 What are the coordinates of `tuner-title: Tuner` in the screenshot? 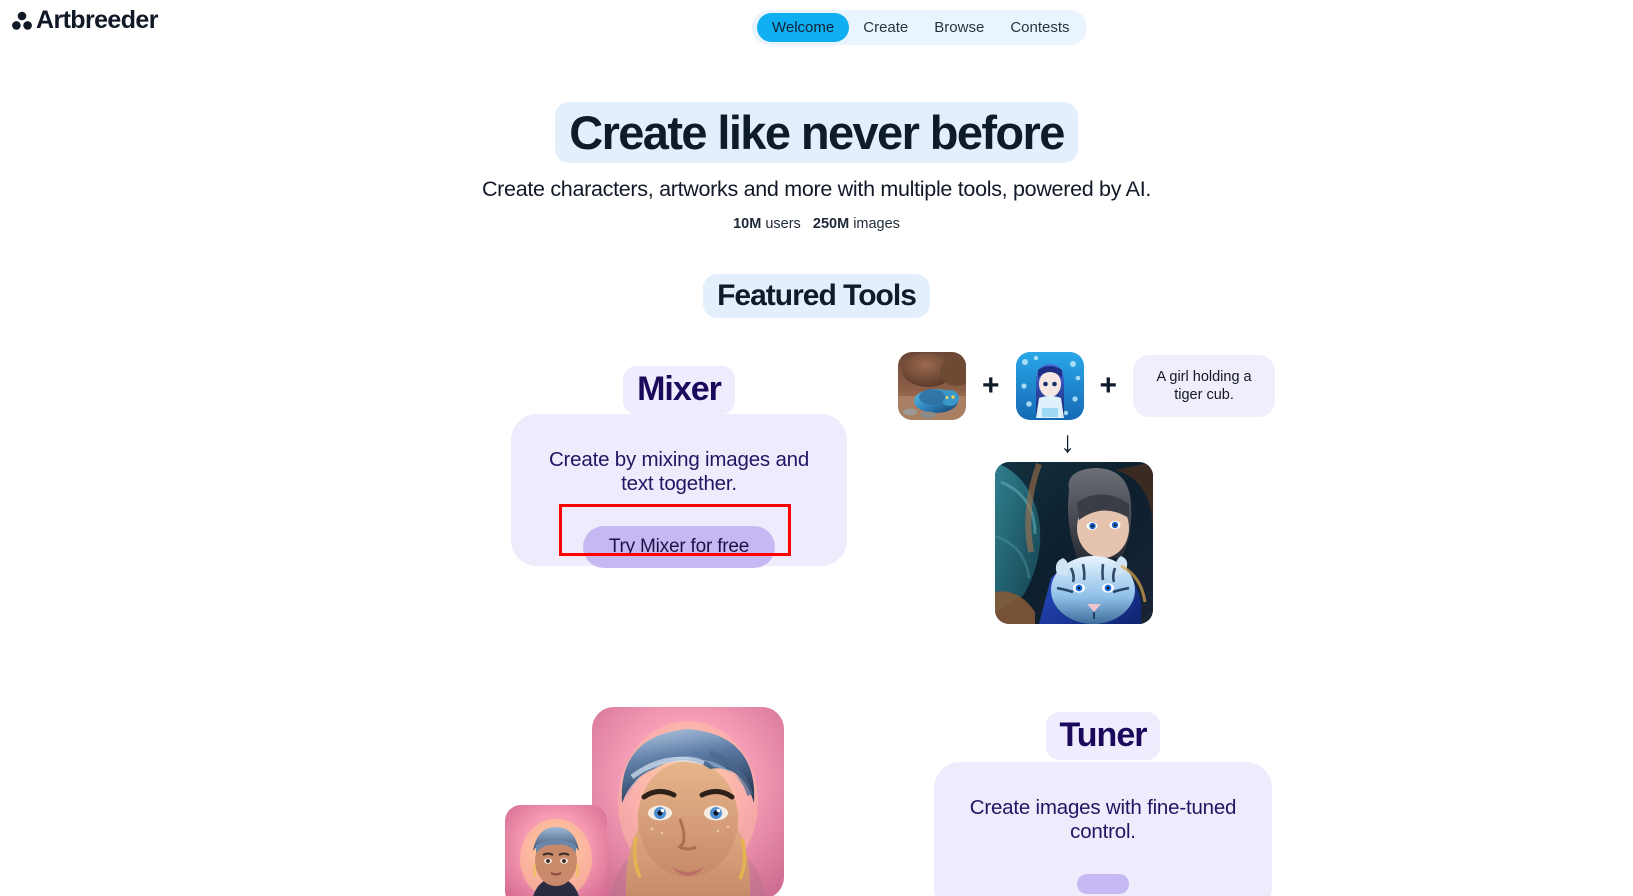 It's located at (1103, 736).